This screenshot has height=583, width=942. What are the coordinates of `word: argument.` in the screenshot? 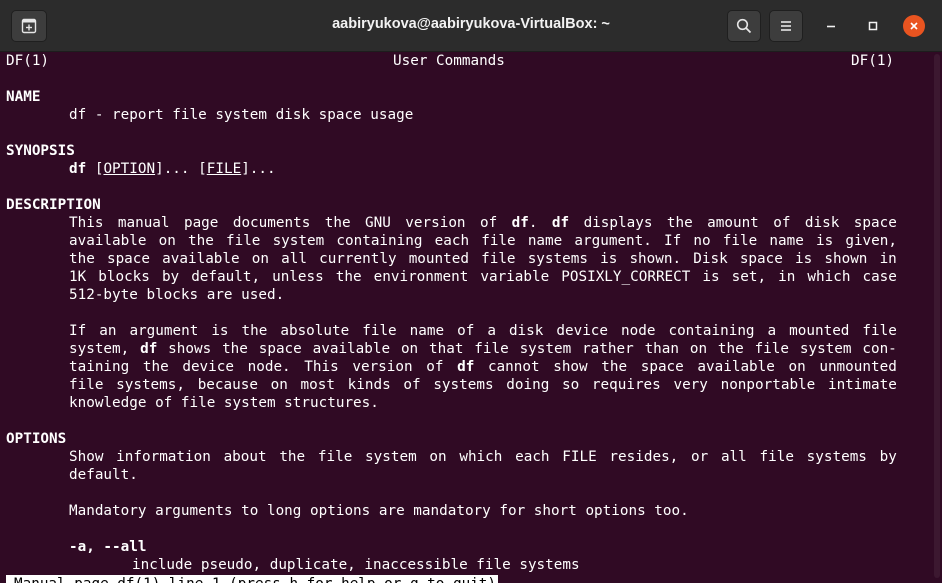 It's located at (613, 241).